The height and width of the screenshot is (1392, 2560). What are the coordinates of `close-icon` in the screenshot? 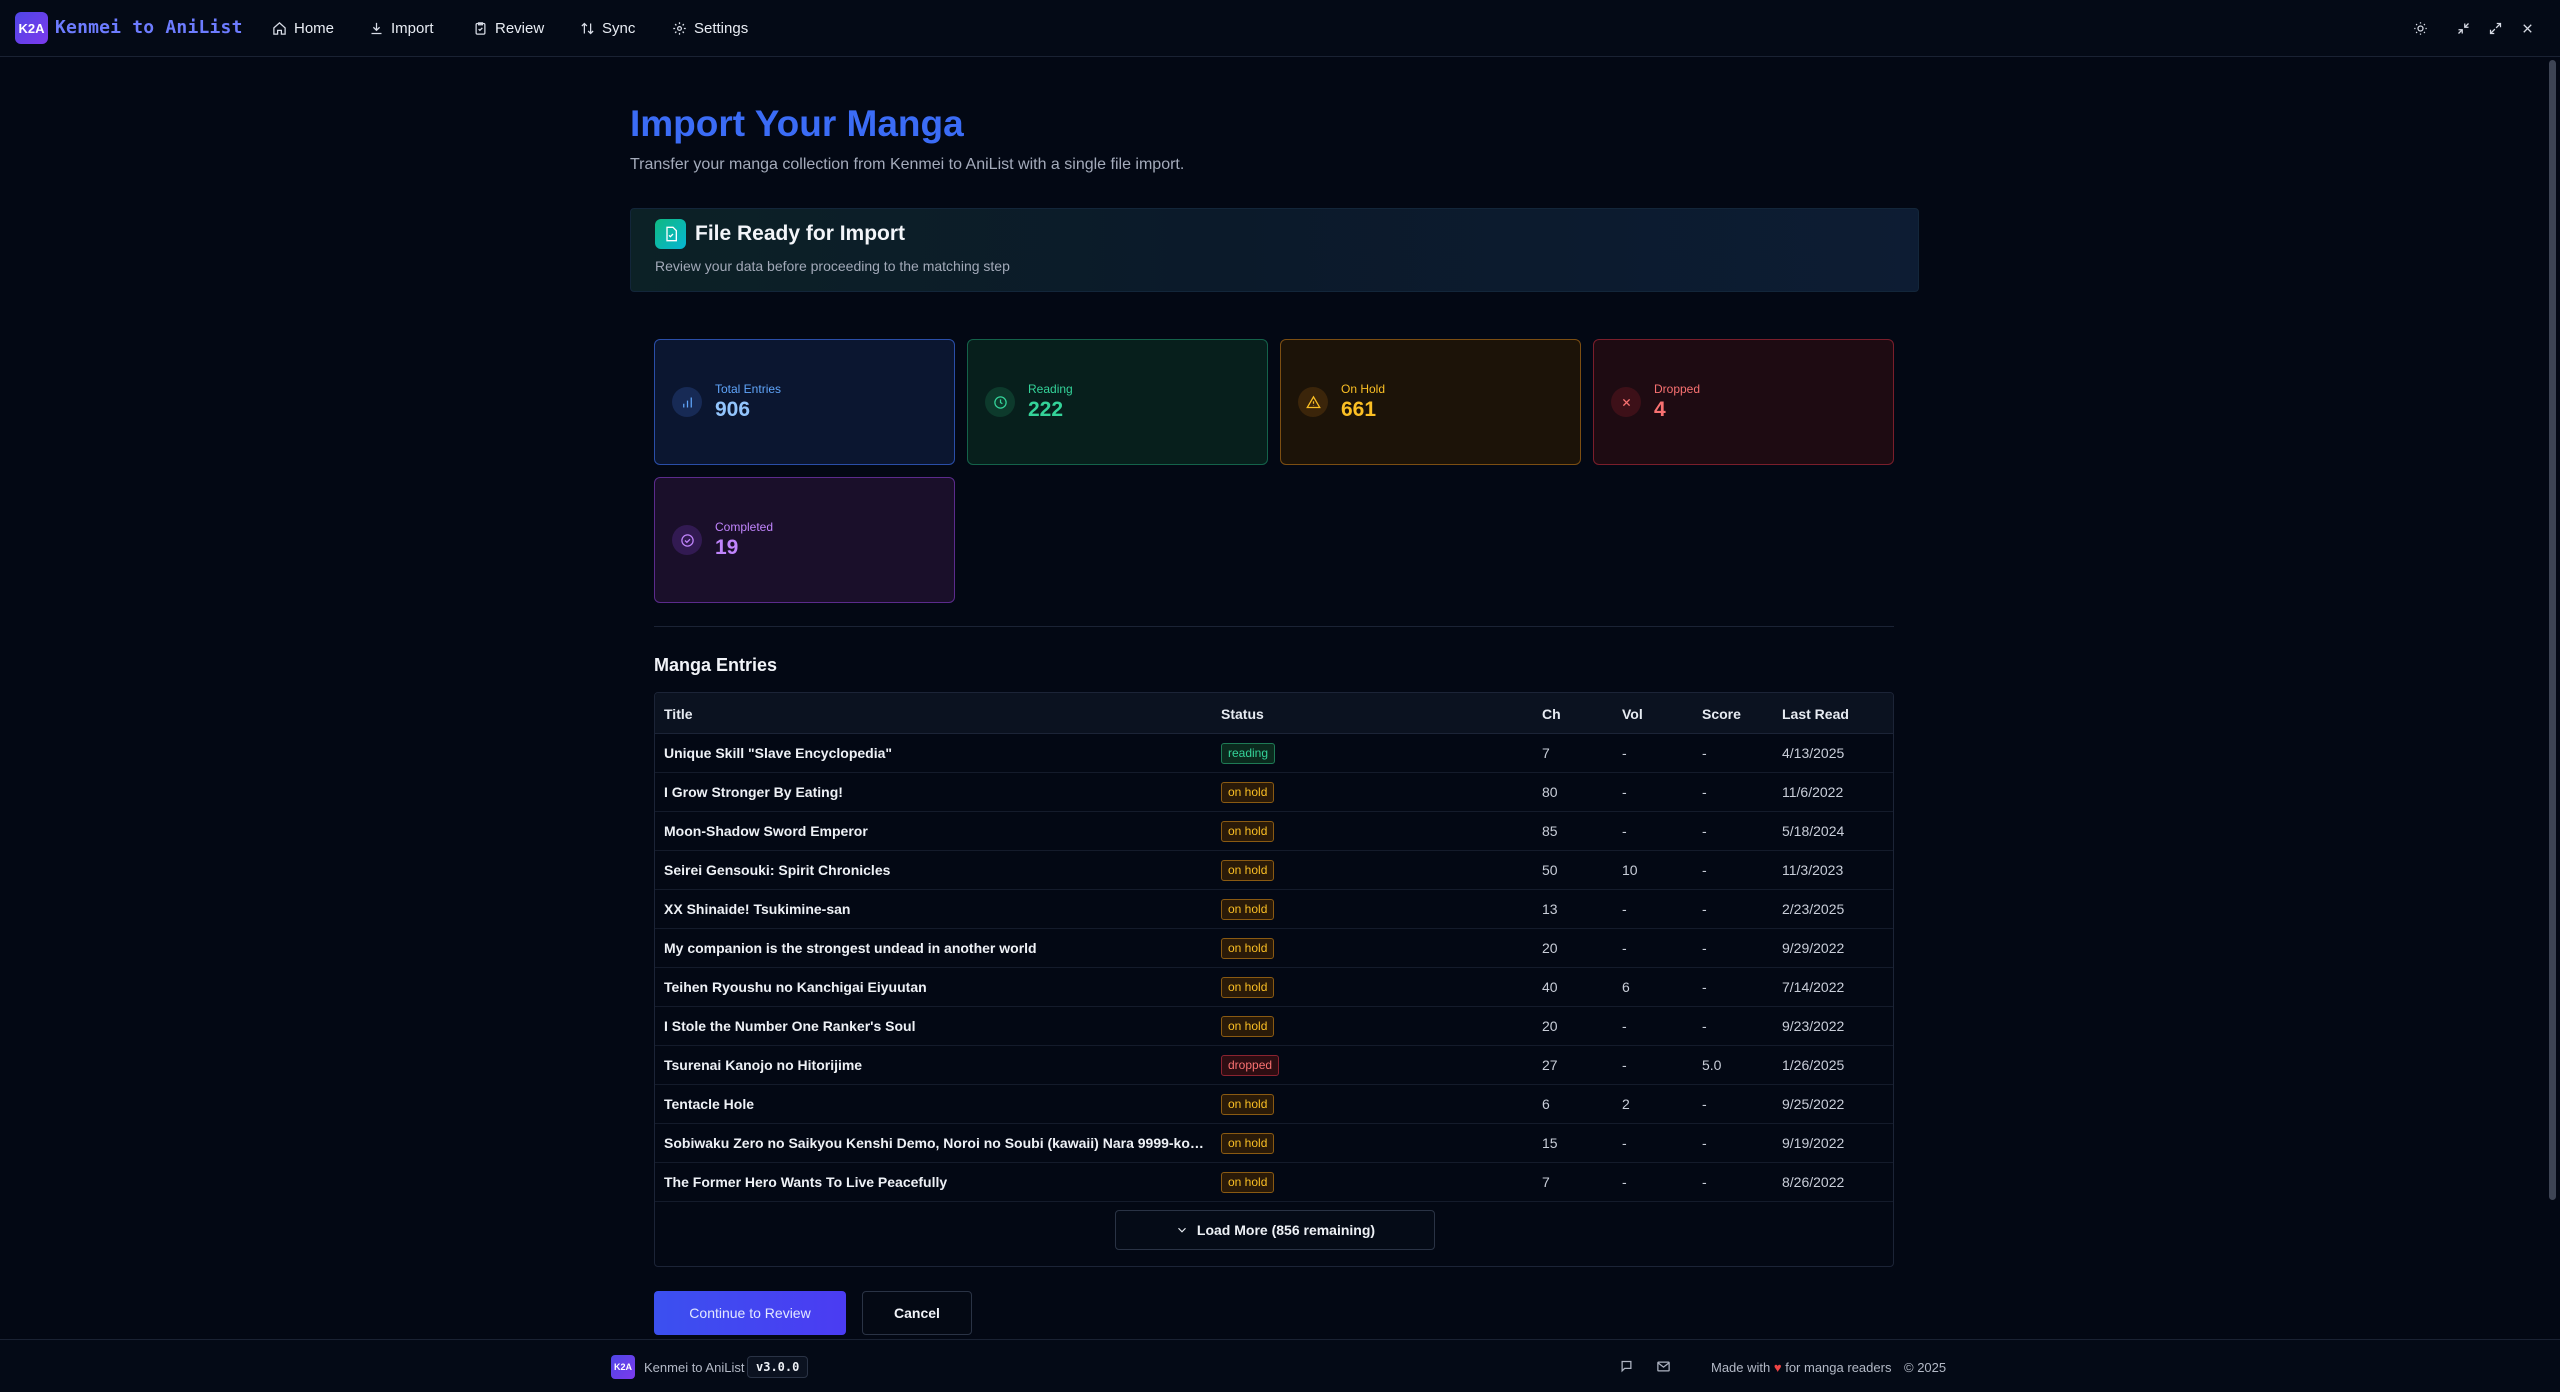 It's located at (2527, 28).